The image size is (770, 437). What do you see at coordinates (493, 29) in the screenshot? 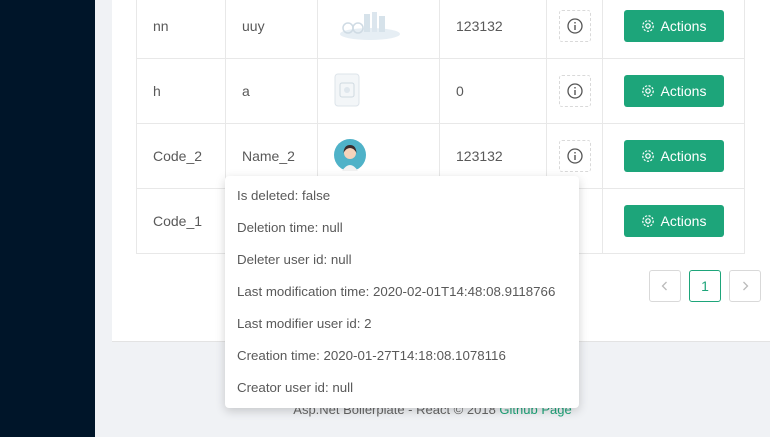
I see `value-cell: 123132` at bounding box center [493, 29].